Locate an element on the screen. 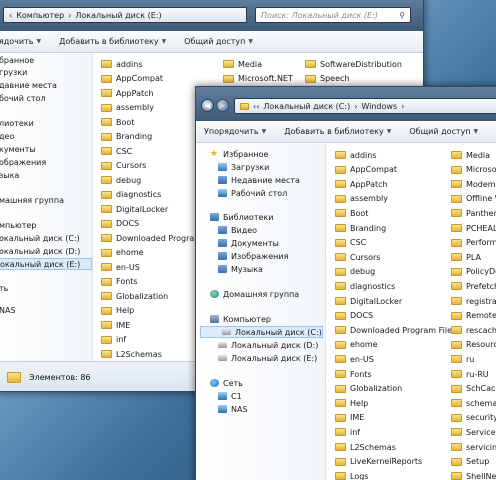  add-to-library-button: Добавить в библиотеку ▼ is located at coordinates (112, 41).